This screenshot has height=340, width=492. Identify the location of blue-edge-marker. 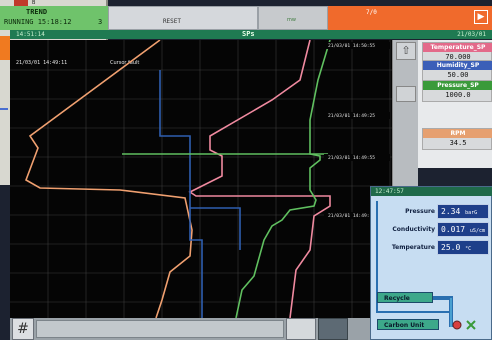
(4, 109).